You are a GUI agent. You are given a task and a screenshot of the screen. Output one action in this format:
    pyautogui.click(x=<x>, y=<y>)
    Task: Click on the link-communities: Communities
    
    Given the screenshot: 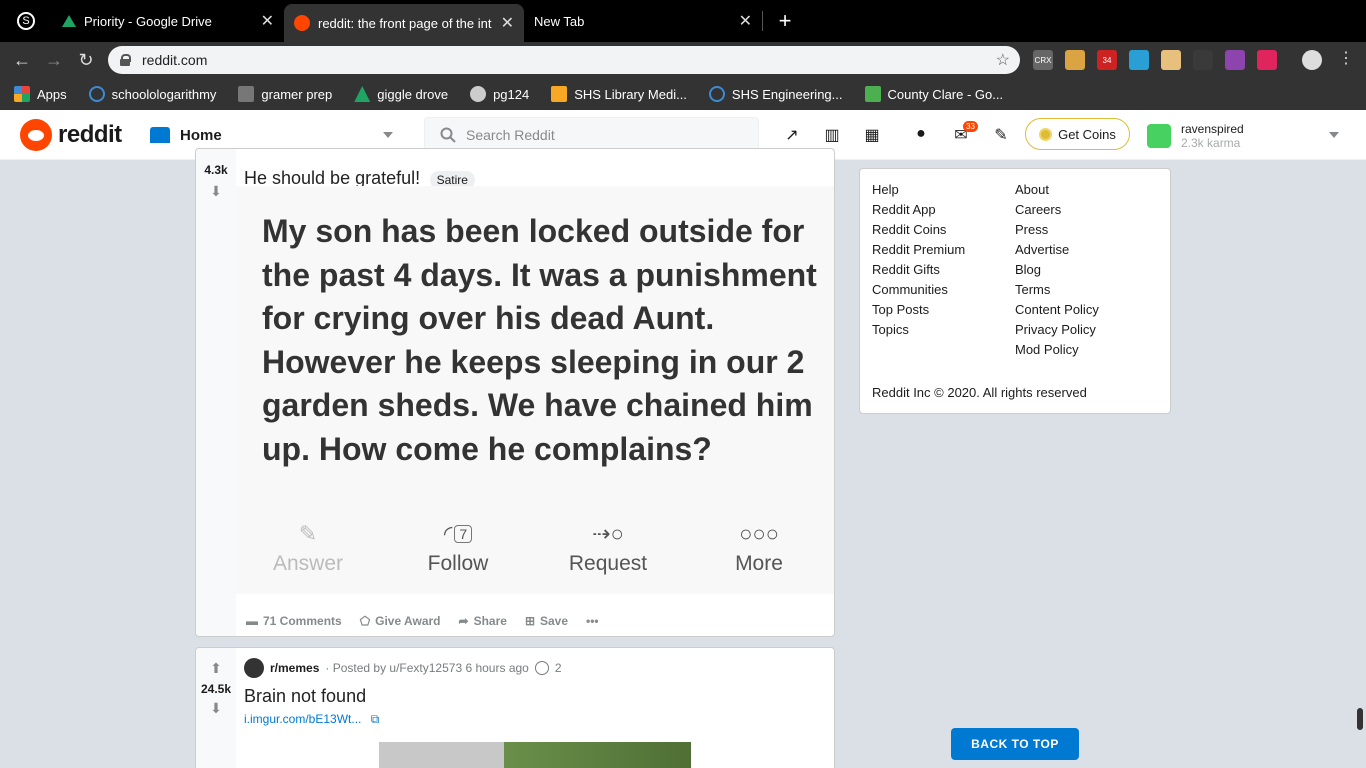 What is the action you would take?
    pyautogui.click(x=918, y=290)
    